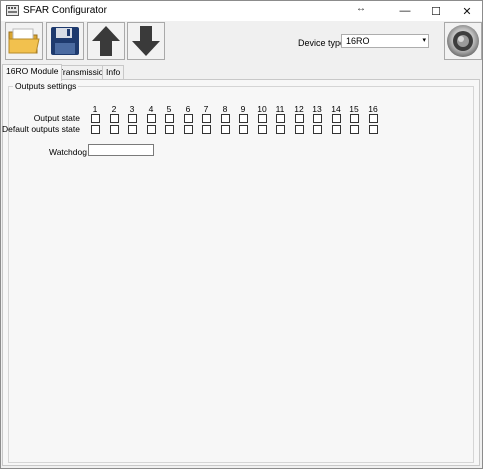  What do you see at coordinates (114, 109) in the screenshot?
I see `column-number: 2` at bounding box center [114, 109].